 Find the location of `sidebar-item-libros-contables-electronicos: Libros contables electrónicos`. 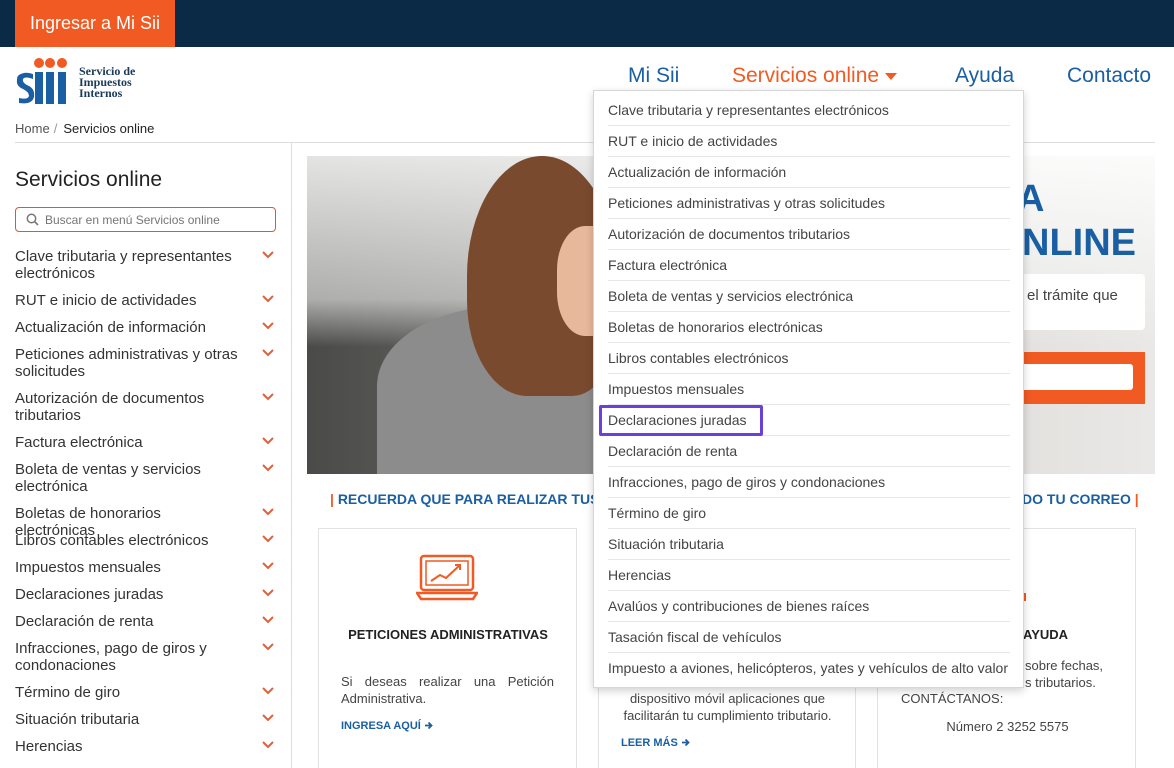

sidebar-item-libros-contables-electronicos: Libros contables electrónicos is located at coordinates (146, 540).